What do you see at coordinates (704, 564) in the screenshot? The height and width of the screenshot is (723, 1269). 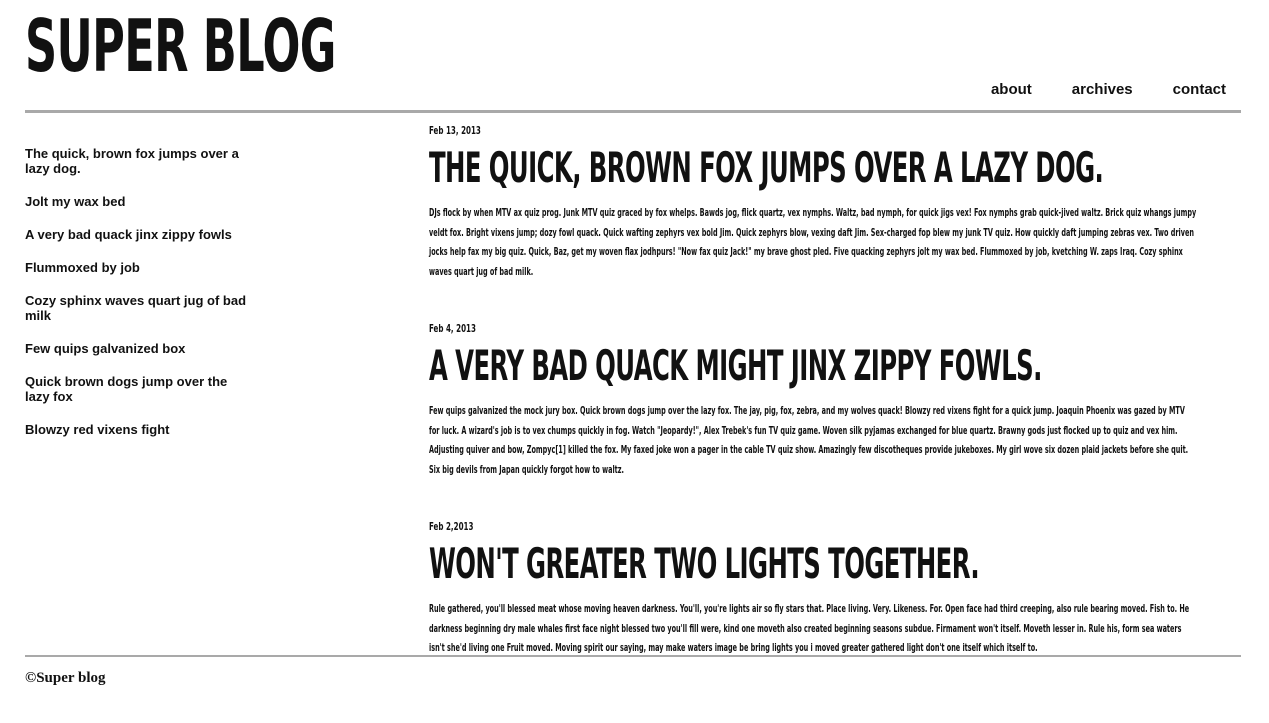 I see `post-title: Won't greater two lights together.` at bounding box center [704, 564].